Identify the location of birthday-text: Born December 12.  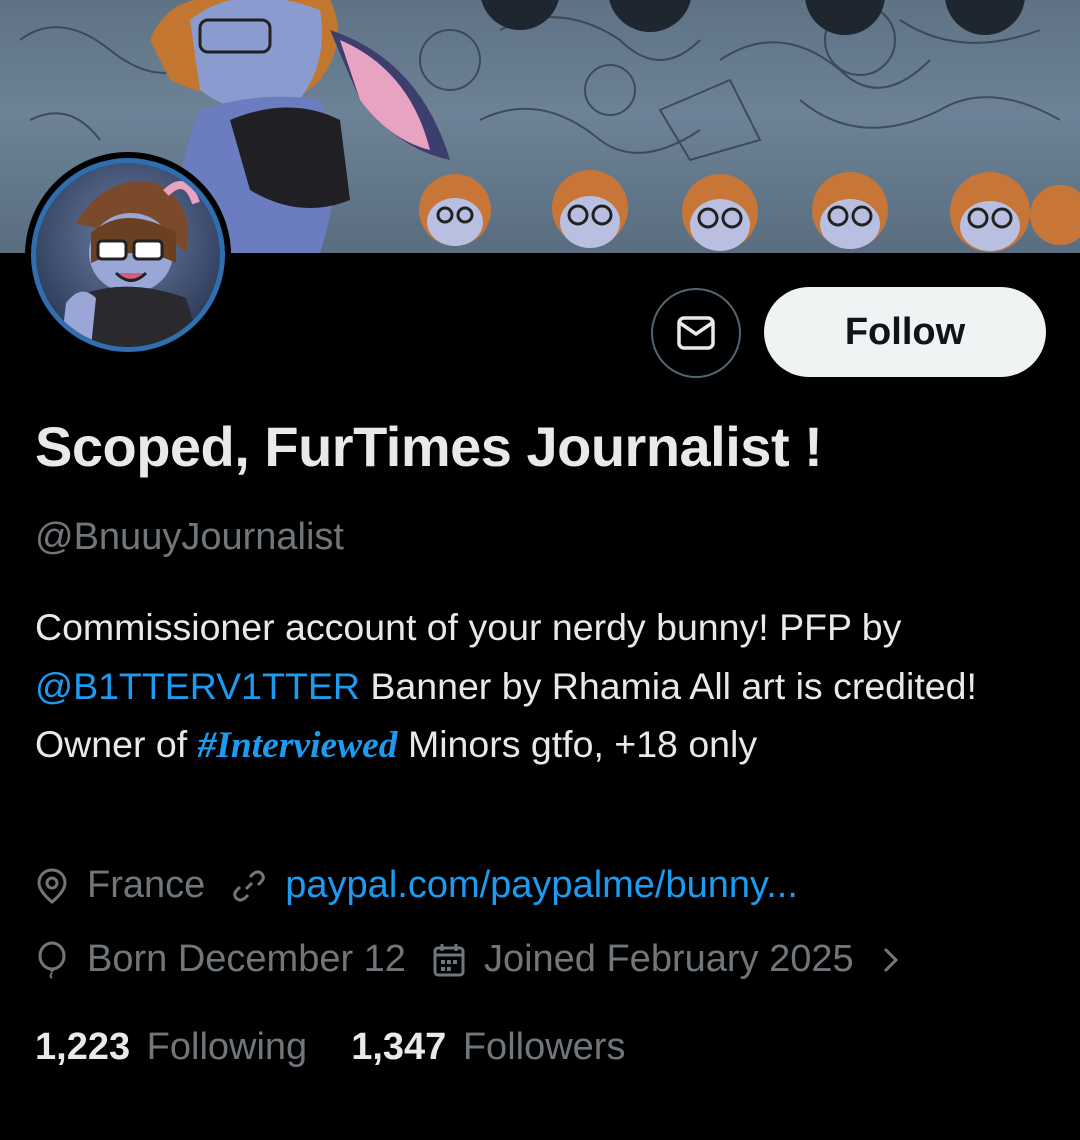
(246, 959).